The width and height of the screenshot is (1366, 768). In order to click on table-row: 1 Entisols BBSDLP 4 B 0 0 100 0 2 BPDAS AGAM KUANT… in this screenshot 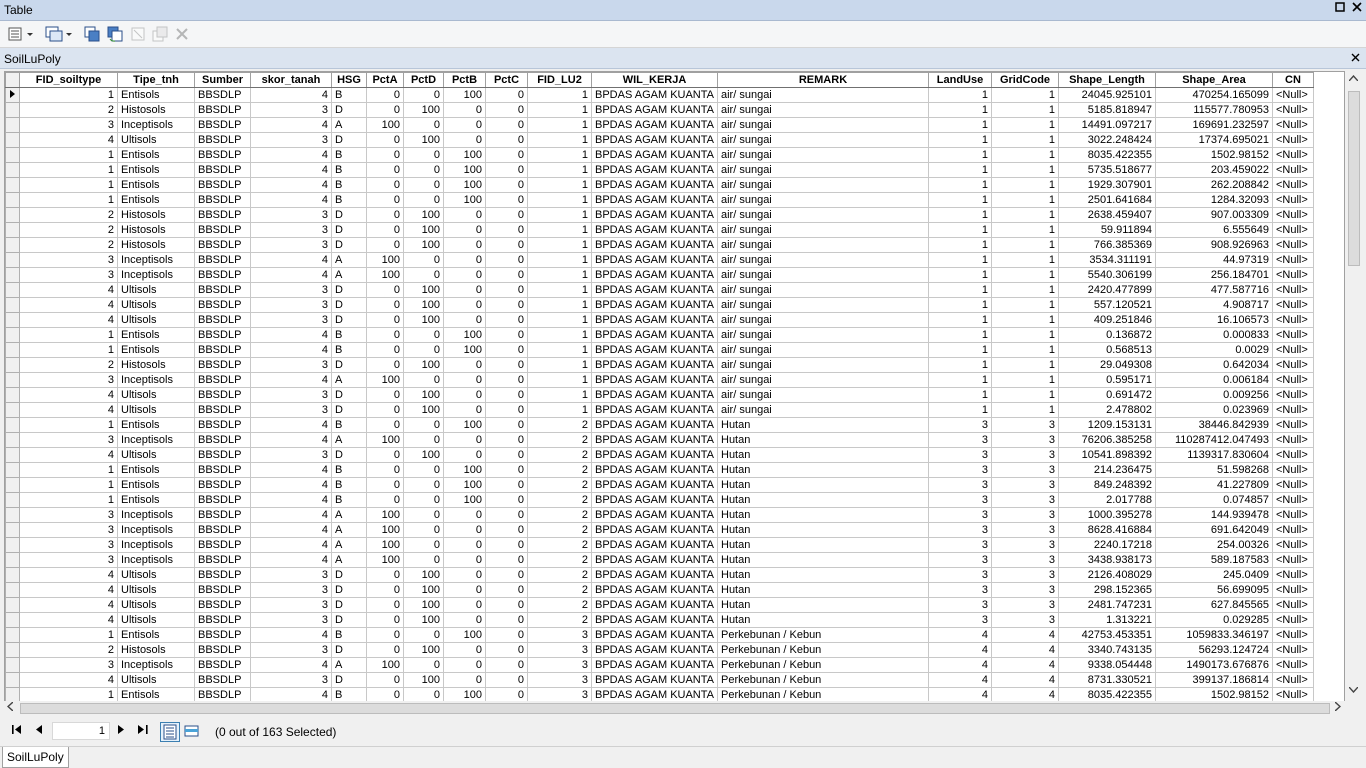, I will do `click(659, 485)`.